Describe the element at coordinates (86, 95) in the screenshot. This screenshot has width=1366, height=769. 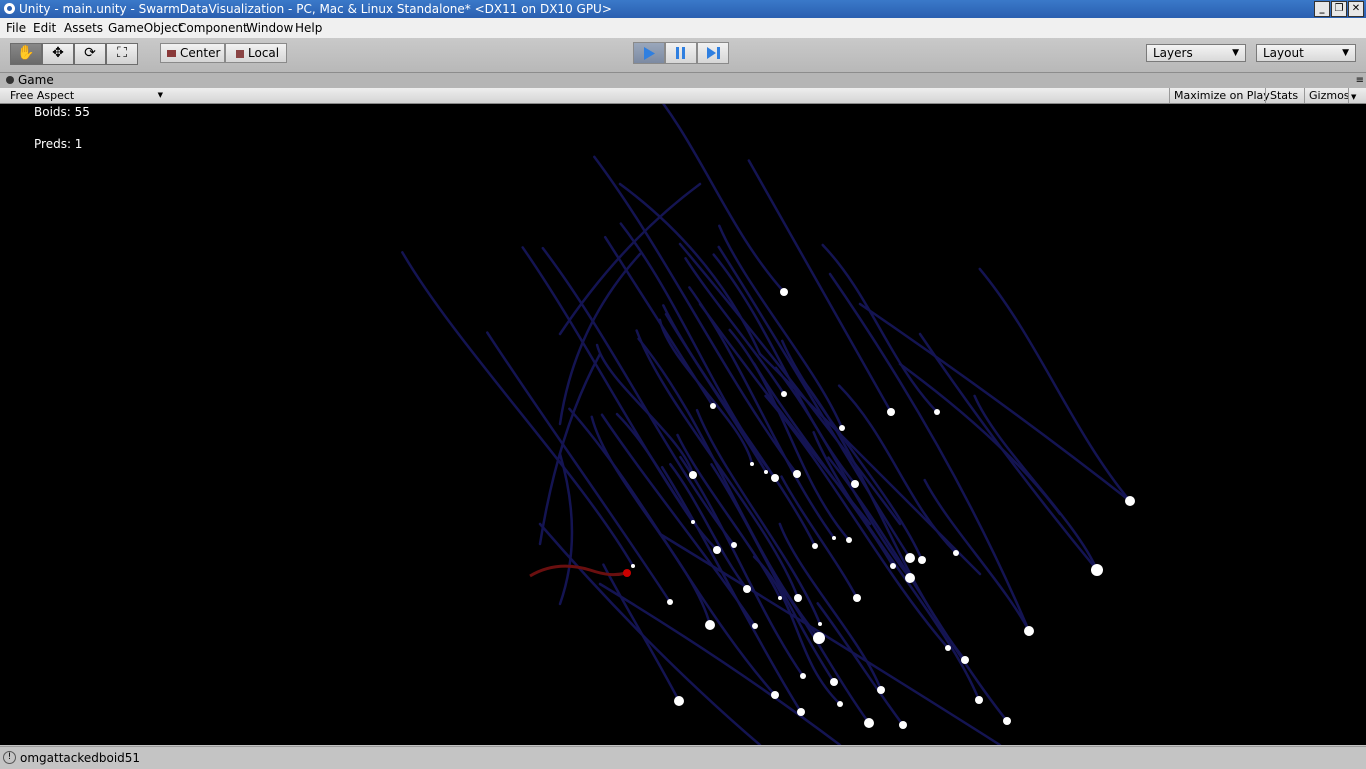
I see `aspect-dropdown: Free Aspect ▼` at that location.